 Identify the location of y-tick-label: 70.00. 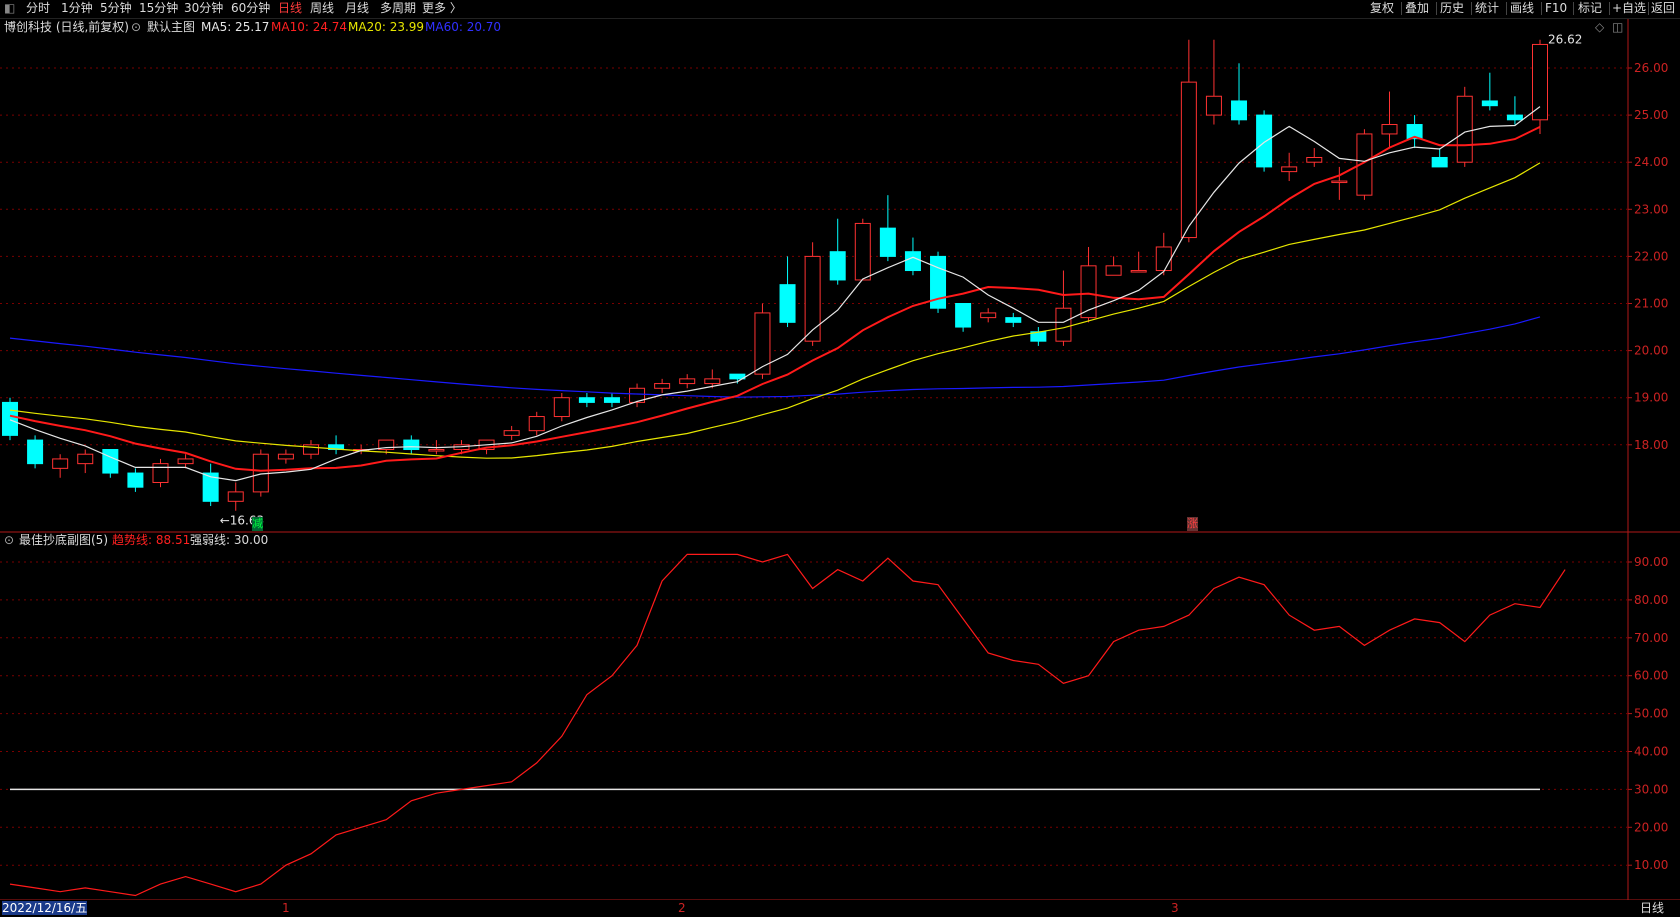
(1651, 638).